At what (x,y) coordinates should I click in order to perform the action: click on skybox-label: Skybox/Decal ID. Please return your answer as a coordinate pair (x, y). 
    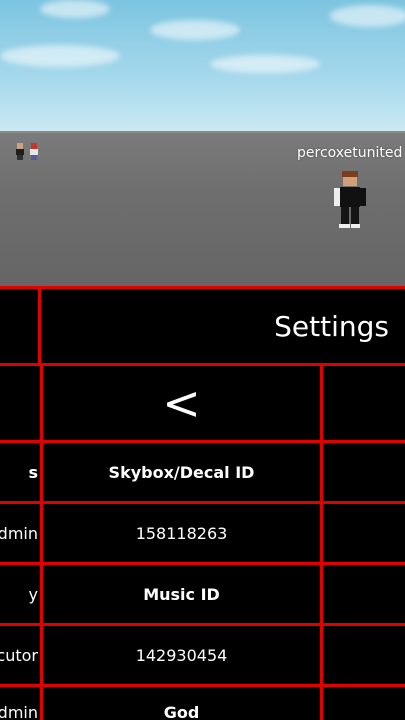
    Looking at the image, I should click on (181, 472).